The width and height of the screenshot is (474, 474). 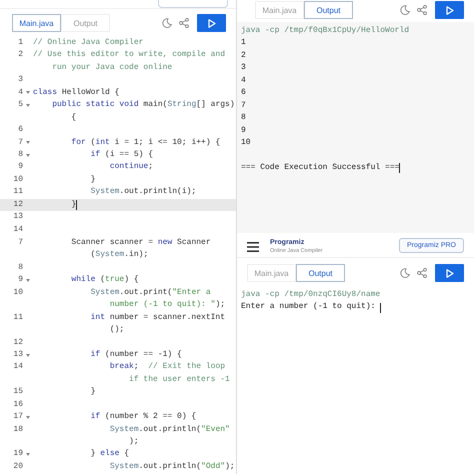 I want to click on output-line: 6, so click(x=243, y=93).